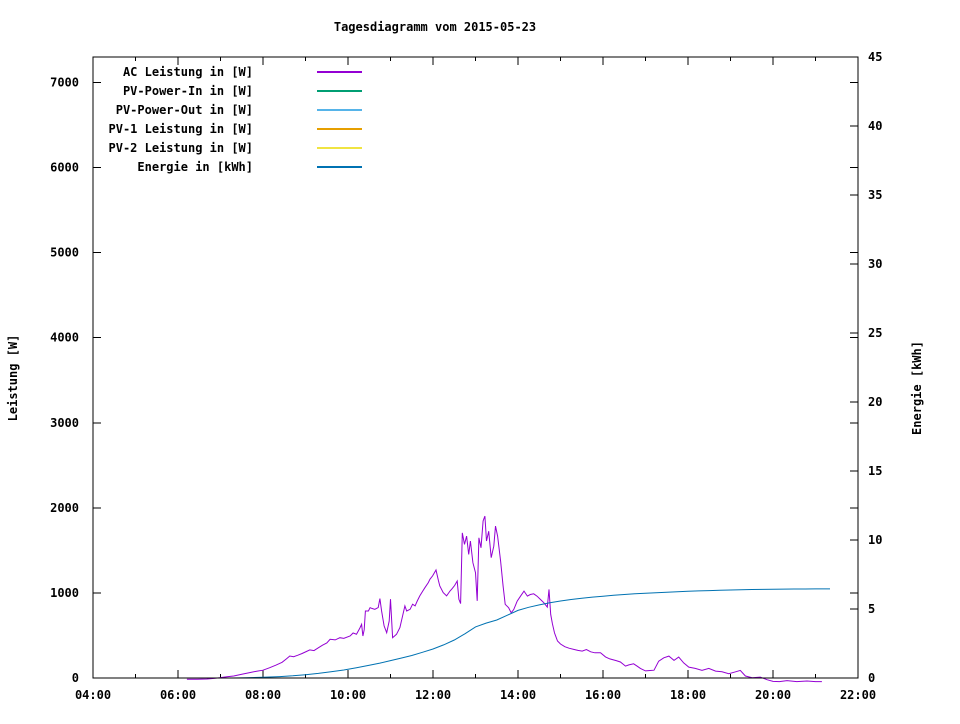 The image size is (960, 724). What do you see at coordinates (875, 57) in the screenshot?
I see `y2-tick-label: 45` at bounding box center [875, 57].